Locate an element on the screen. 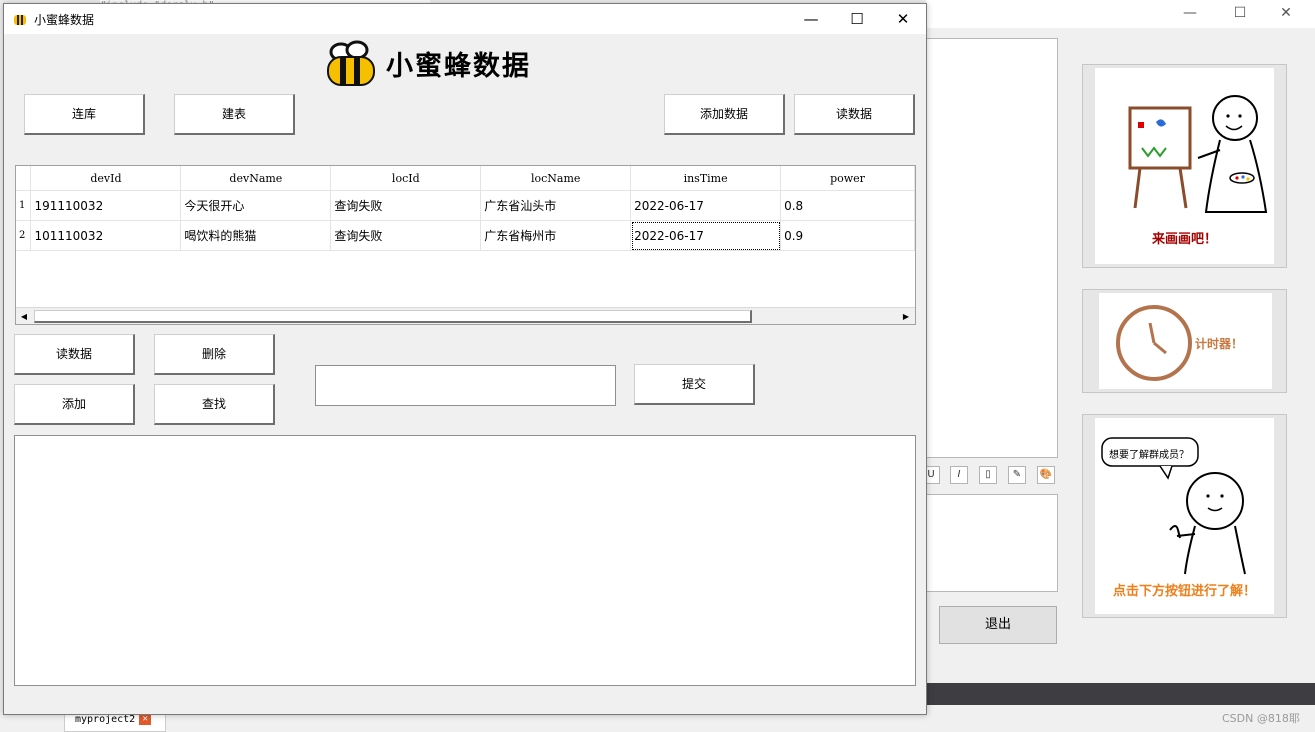 This screenshot has width=1315, height=732. italic-icon: I is located at coordinates (959, 475).